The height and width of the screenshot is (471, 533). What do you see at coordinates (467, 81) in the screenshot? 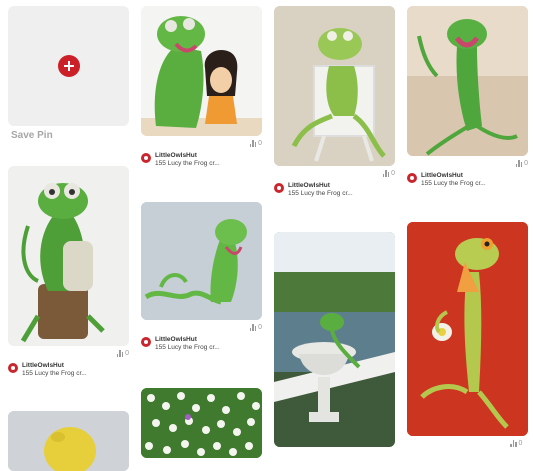
I see `pin-image-frog-sofa` at bounding box center [467, 81].